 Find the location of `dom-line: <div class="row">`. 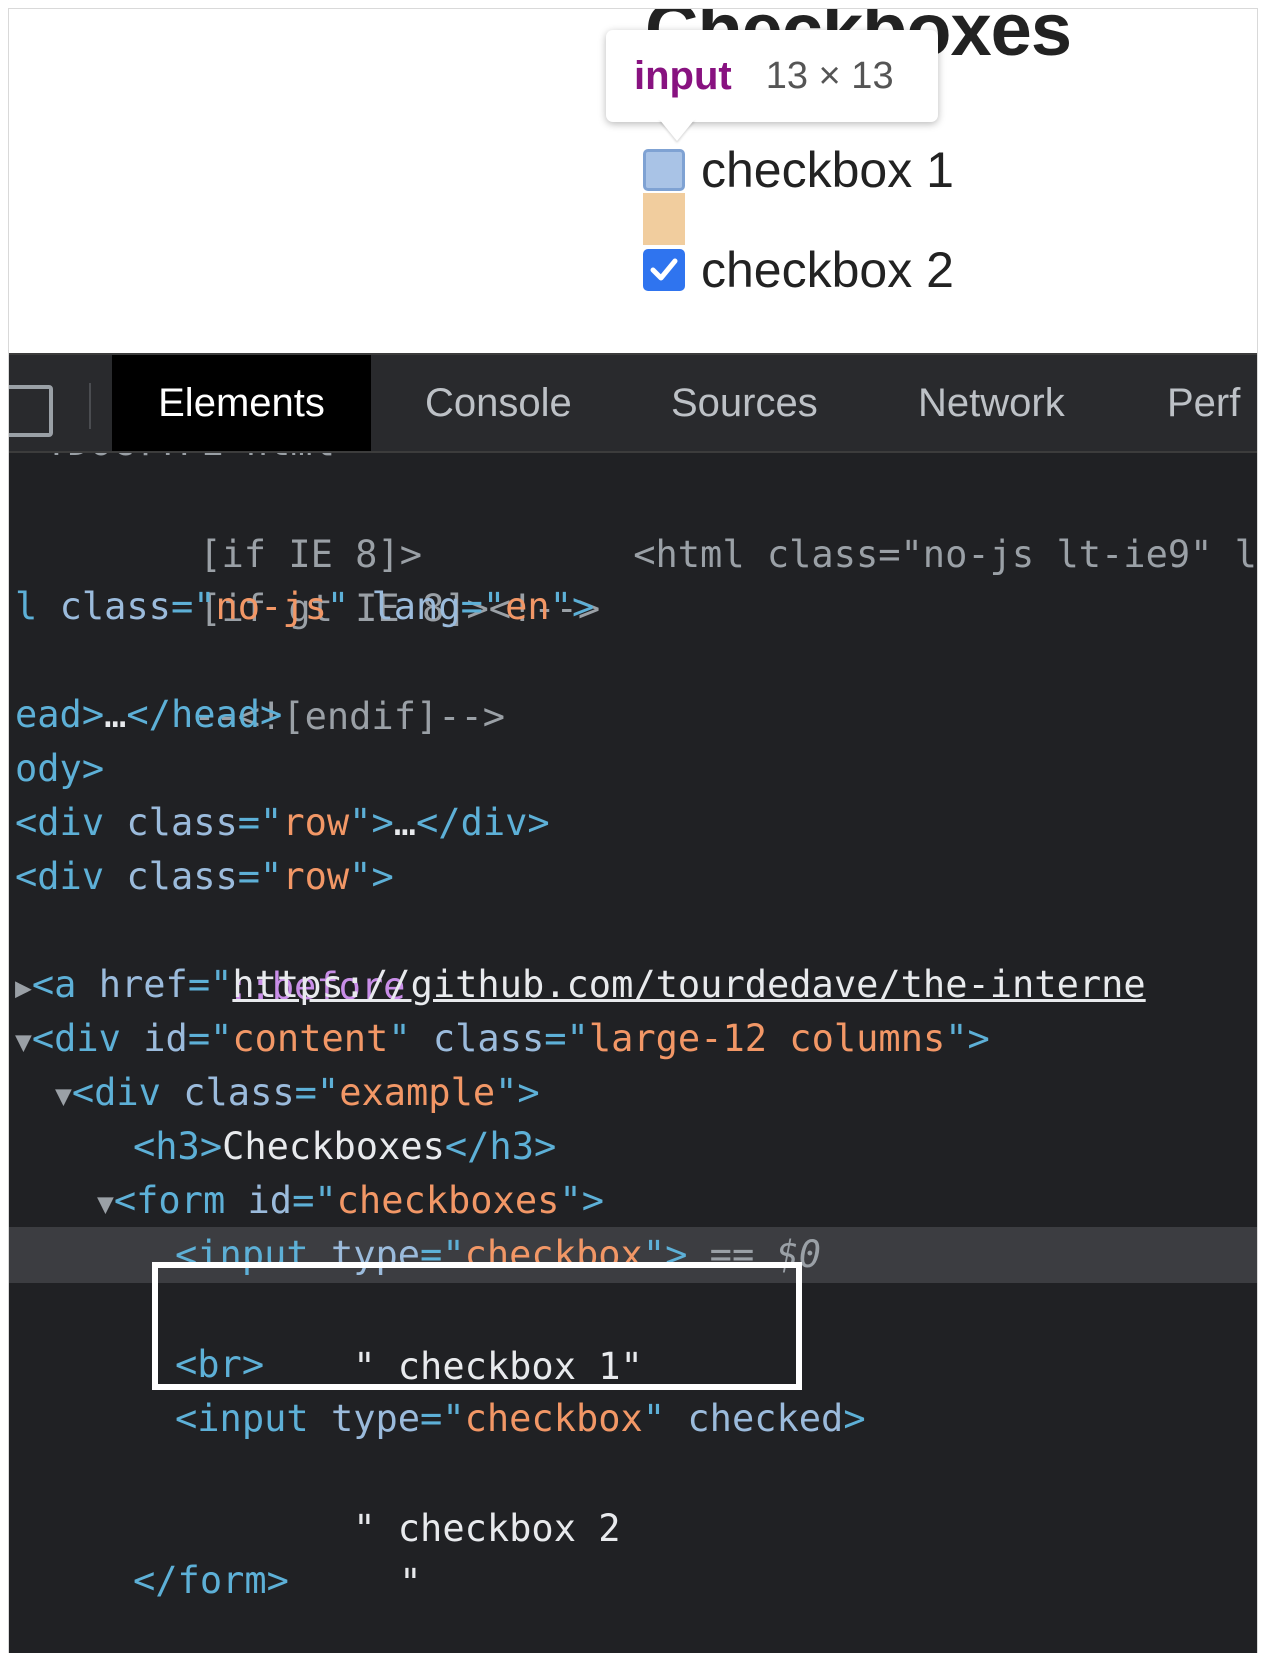

dom-line: <div class="row"> is located at coordinates (204, 877).